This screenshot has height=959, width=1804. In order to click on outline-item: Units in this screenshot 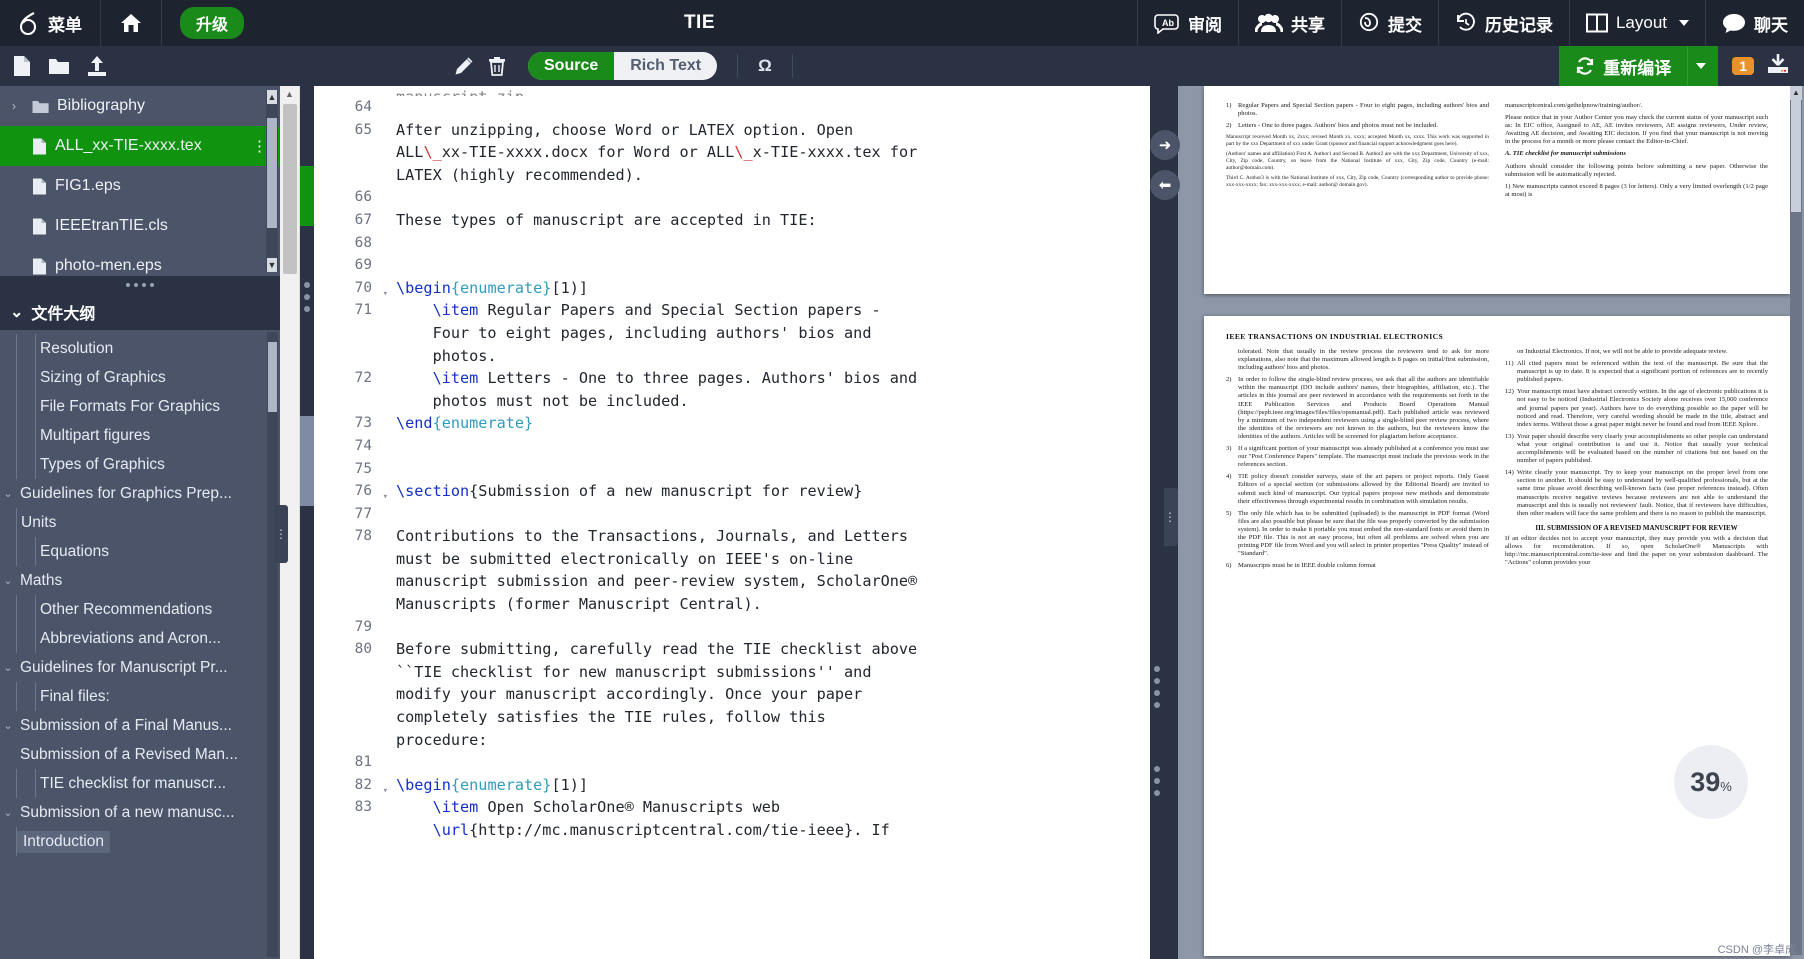, I will do `click(140, 522)`.